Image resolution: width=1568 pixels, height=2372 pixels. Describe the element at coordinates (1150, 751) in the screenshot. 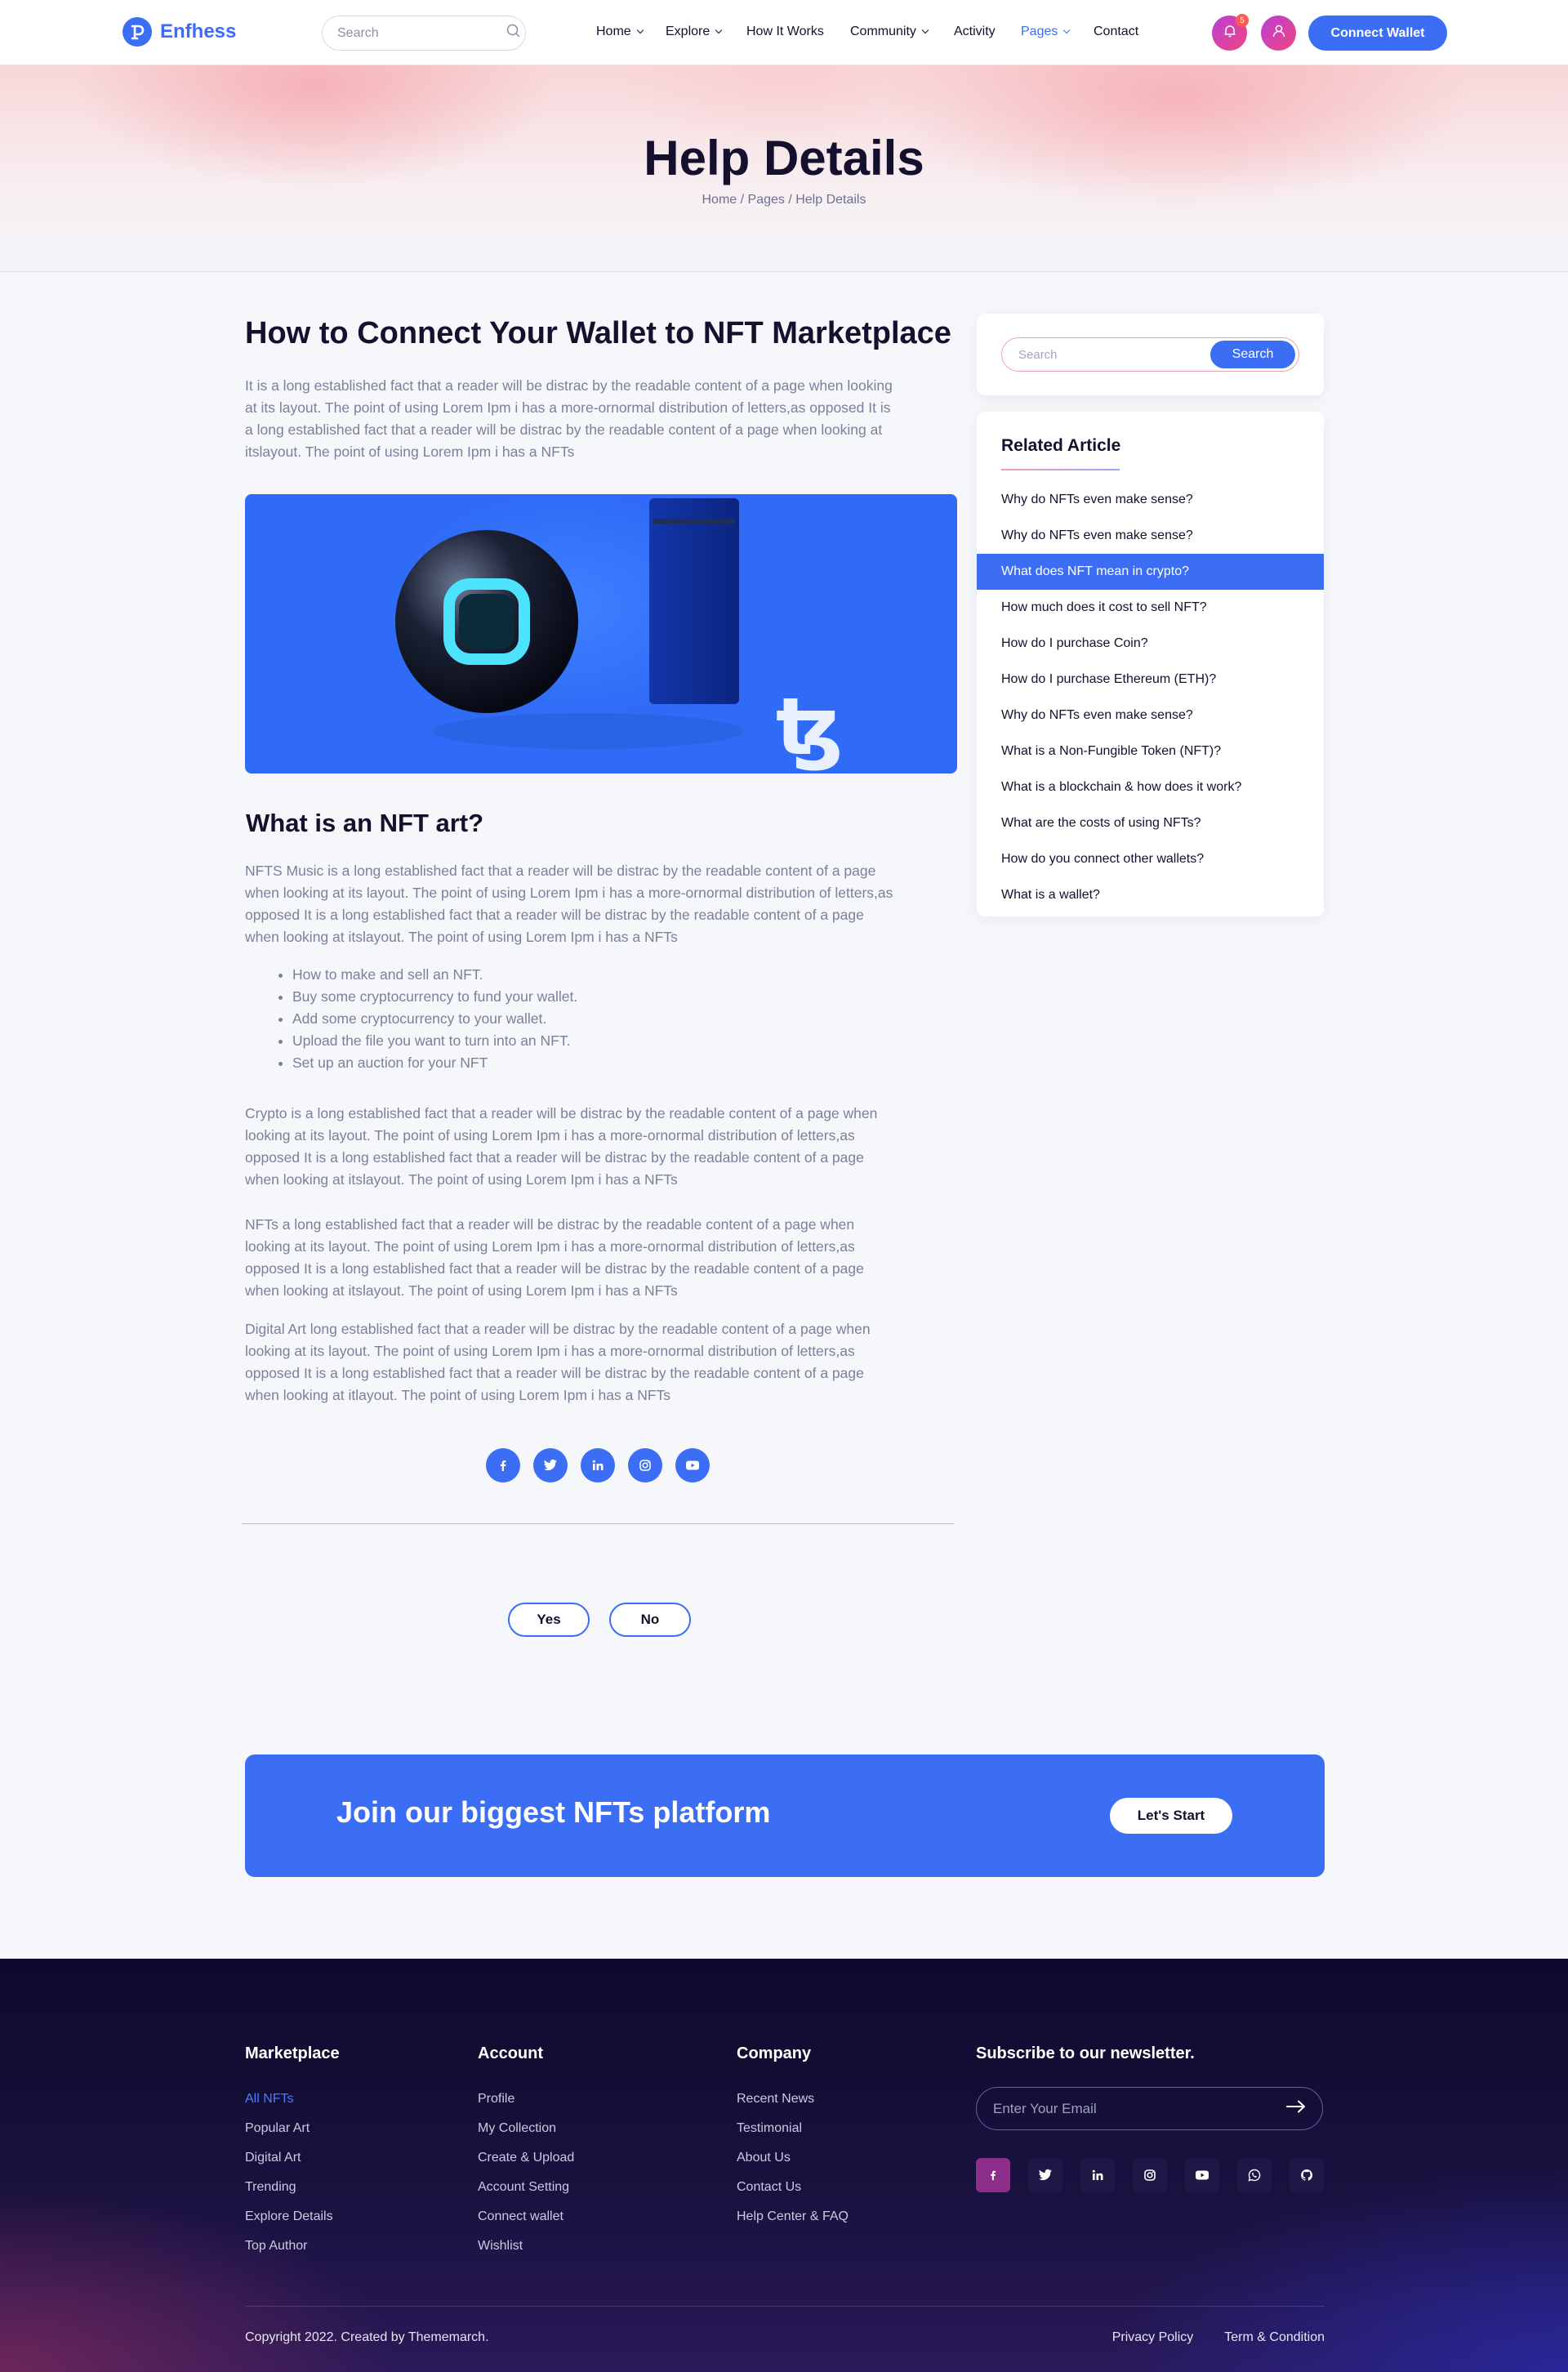

I see `related-item: What is a Non-Fungible Token (NFT)?` at that location.